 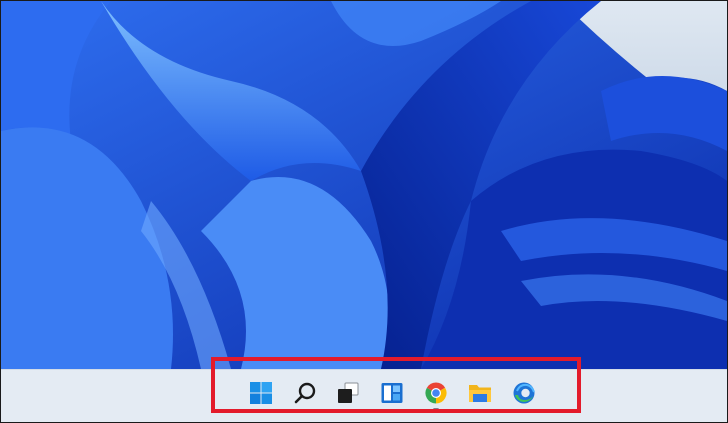 What do you see at coordinates (524, 393) in the screenshot?
I see `edge-icon` at bounding box center [524, 393].